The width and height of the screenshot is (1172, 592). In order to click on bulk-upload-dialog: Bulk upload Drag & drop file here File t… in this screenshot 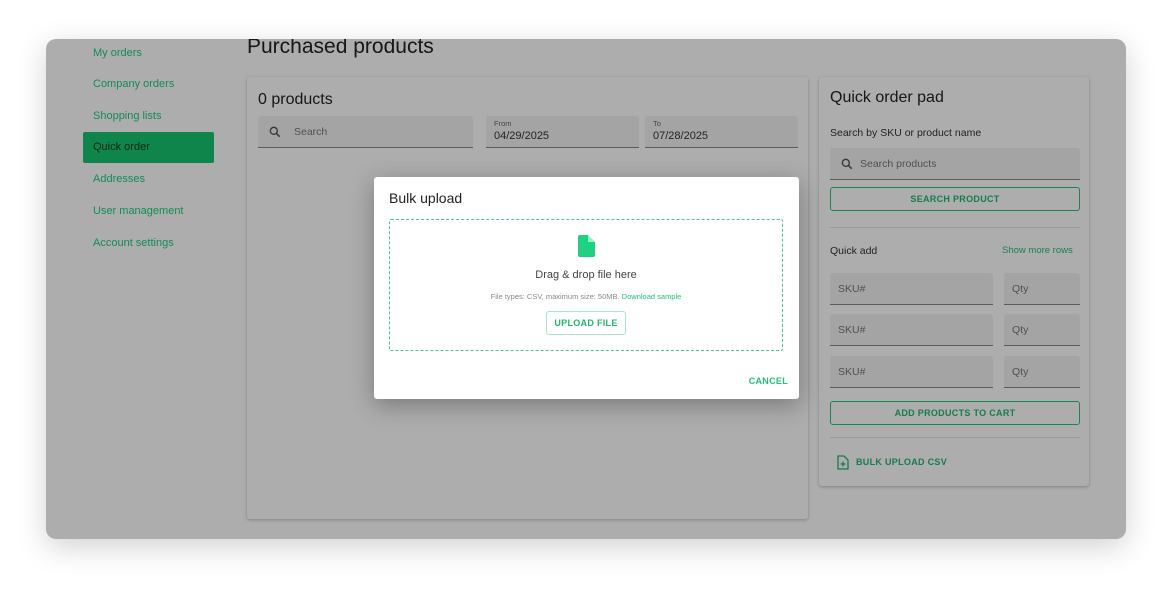, I will do `click(586, 288)`.